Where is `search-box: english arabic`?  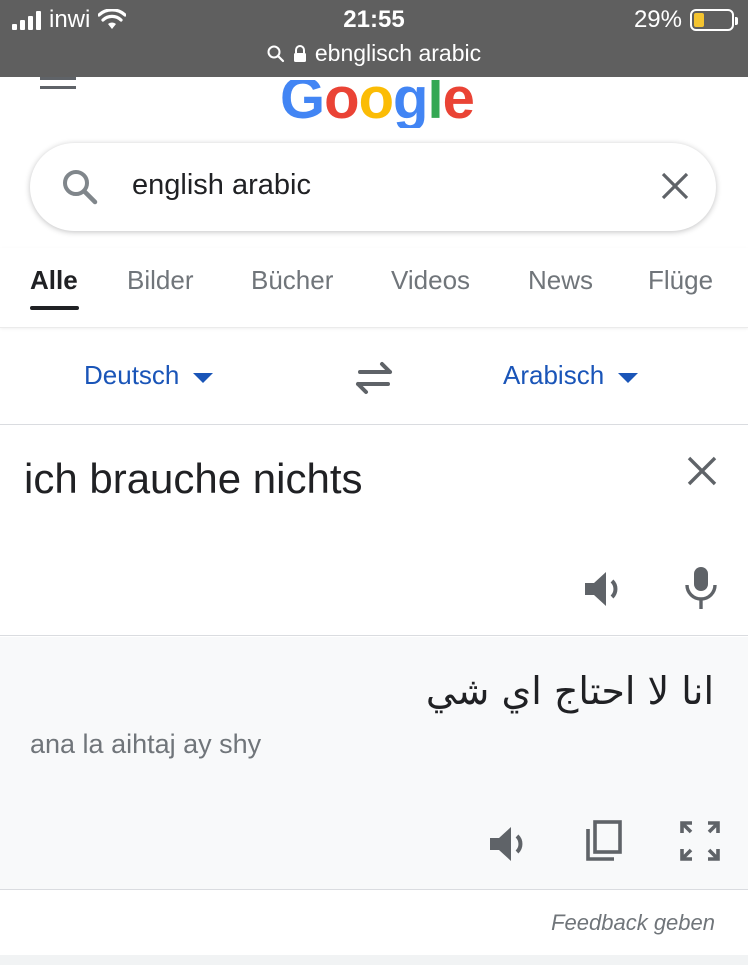
search-box: english arabic is located at coordinates (373, 187).